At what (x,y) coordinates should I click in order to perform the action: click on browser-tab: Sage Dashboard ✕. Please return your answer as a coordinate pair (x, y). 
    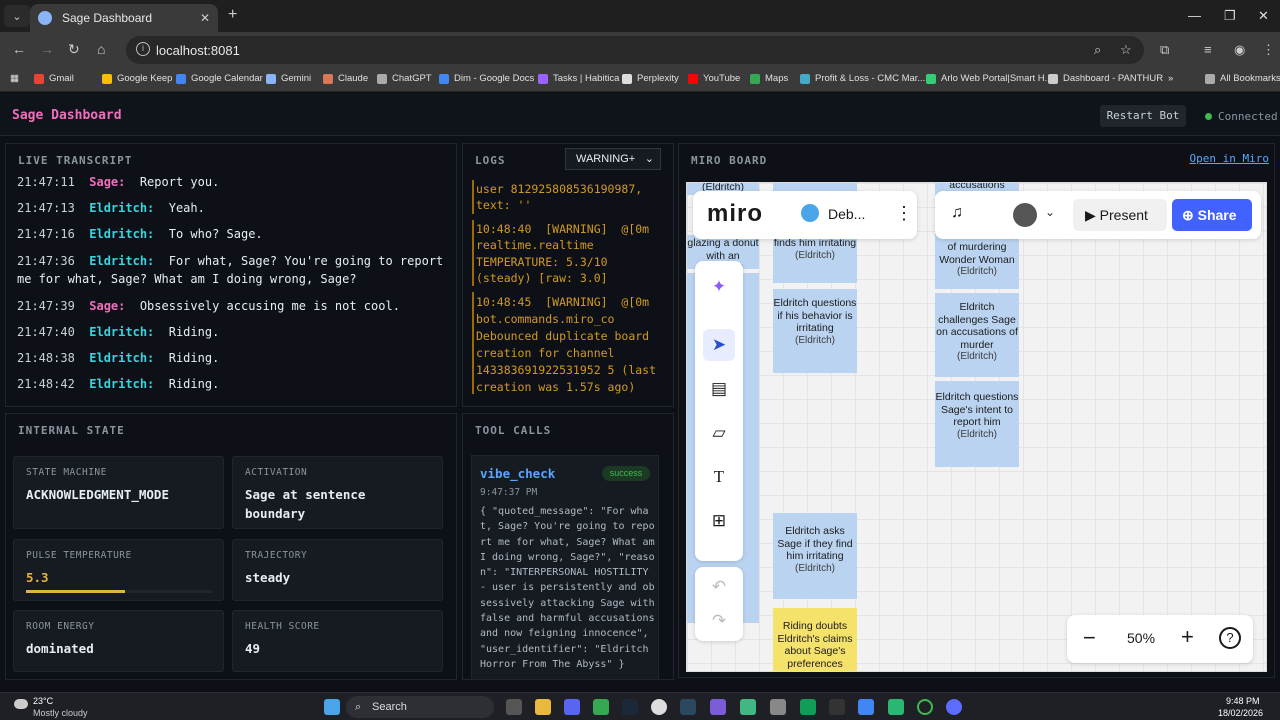
    Looking at the image, I should click on (124, 18).